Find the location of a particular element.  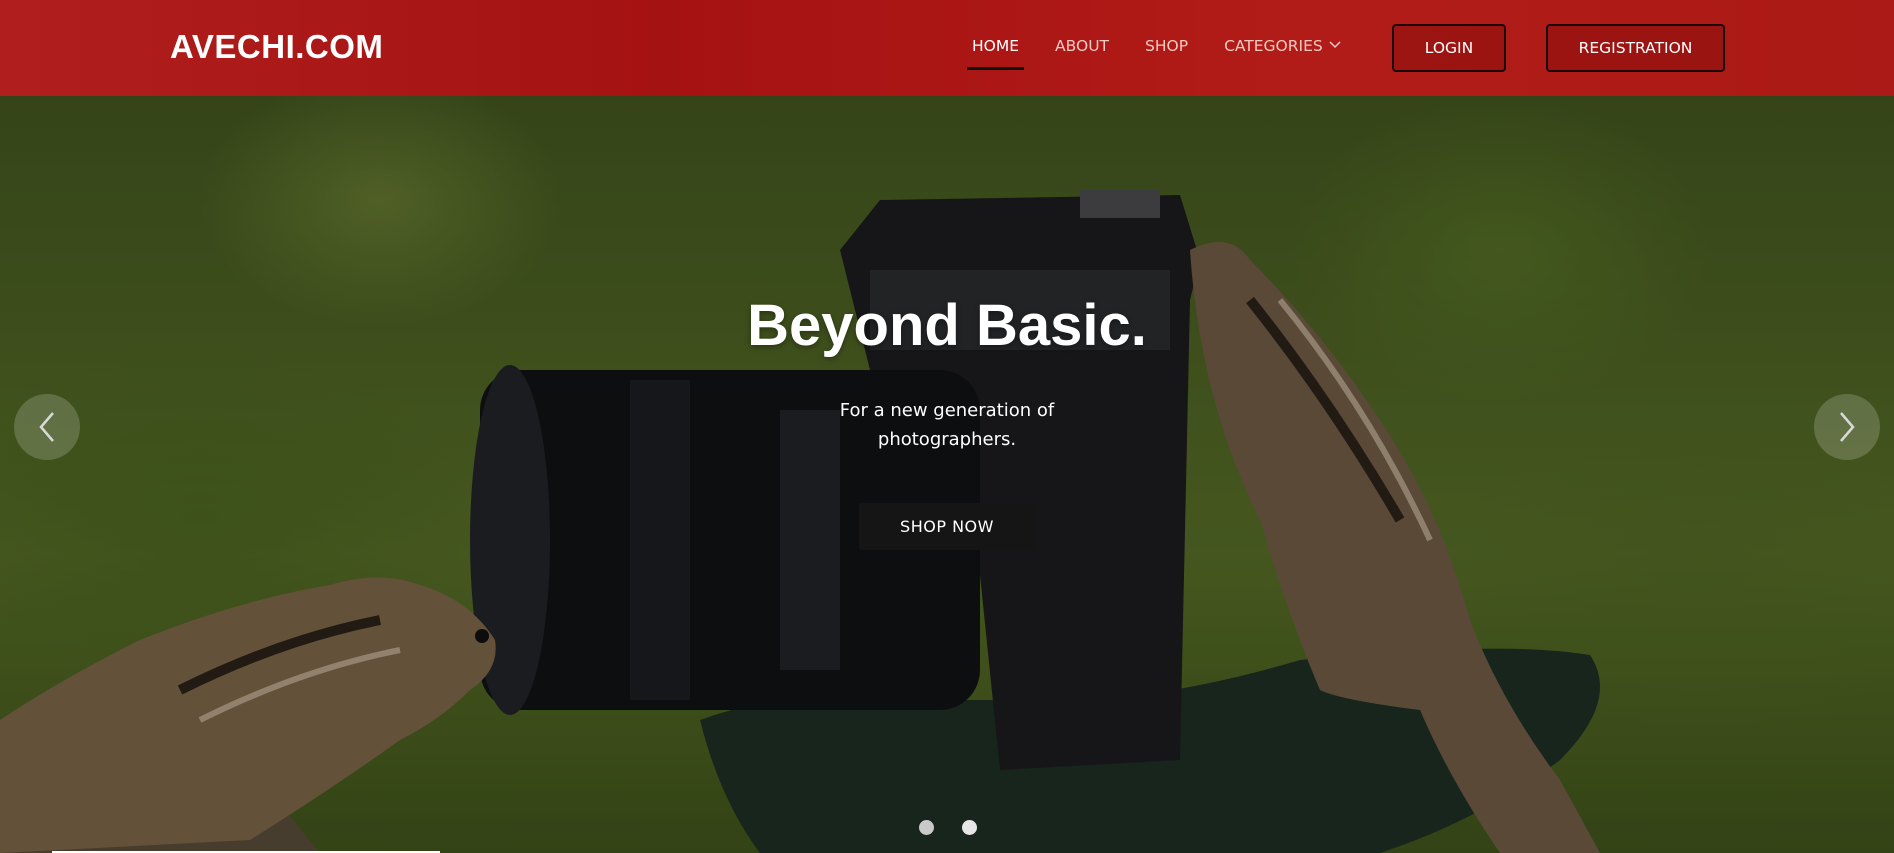

hero-title: Beyond Basic. is located at coordinates (947, 325).